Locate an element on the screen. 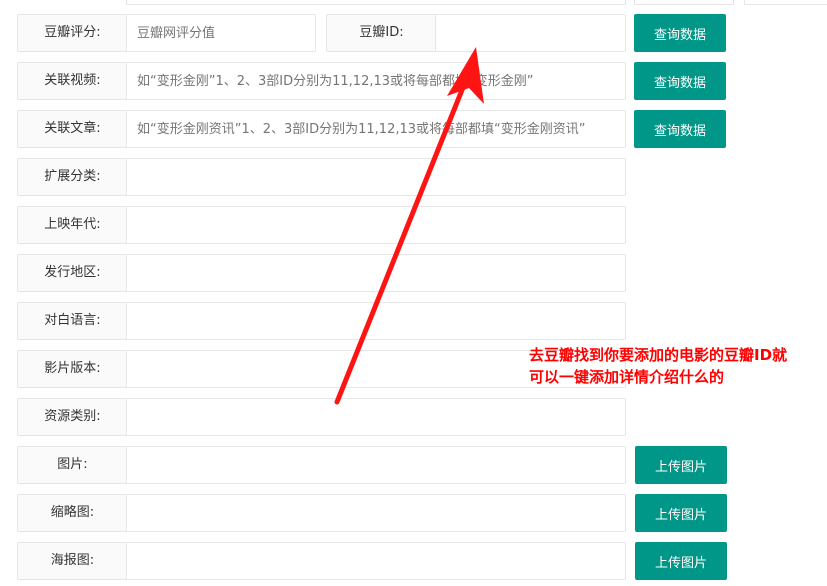  annotation-line-1: 去豆瓣找到你要添加的电影的豆瓣ID就 is located at coordinates (658, 355).